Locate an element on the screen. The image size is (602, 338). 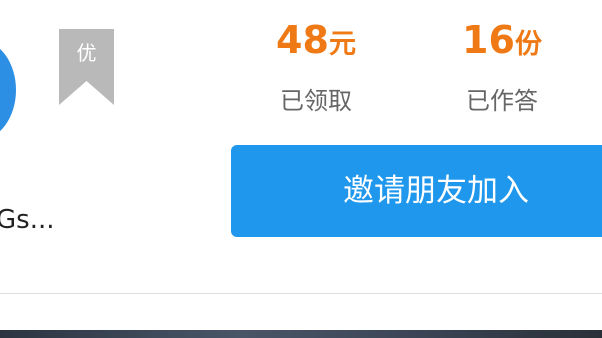
answered-count-stat: 16份 已作答 is located at coordinates (502, 65).